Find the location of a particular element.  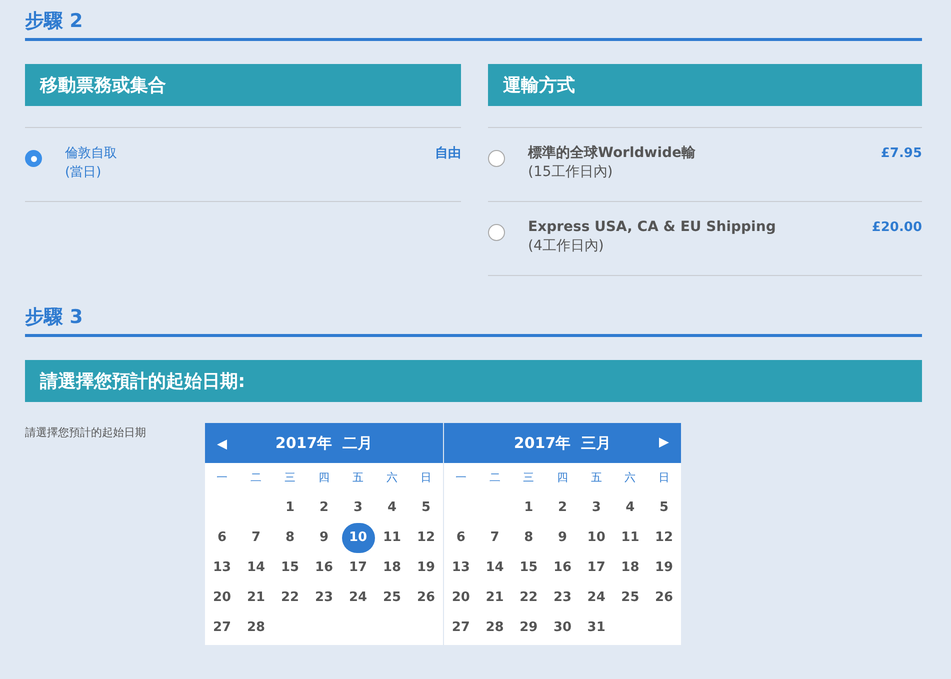

option-price: £20.00 is located at coordinates (897, 228).